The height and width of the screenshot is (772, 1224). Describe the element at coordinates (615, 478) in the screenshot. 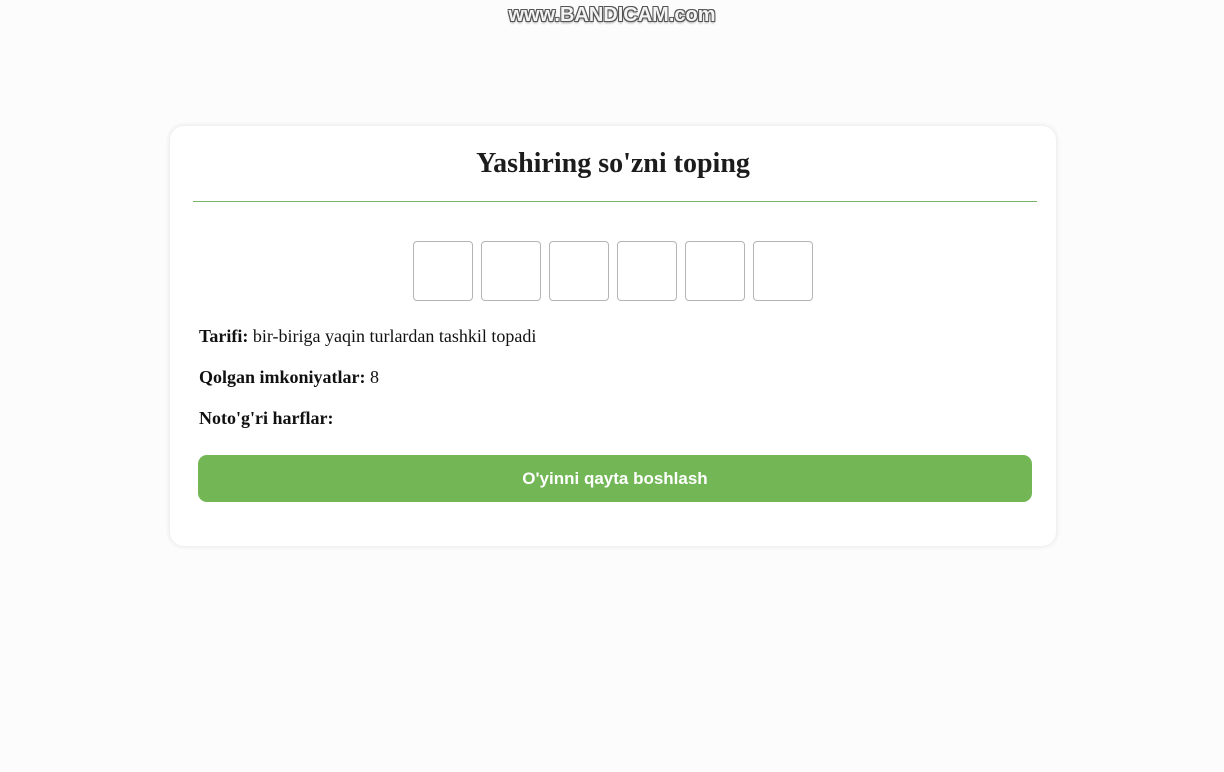

I see `restart-button: O'yinni qayta boshlash` at that location.